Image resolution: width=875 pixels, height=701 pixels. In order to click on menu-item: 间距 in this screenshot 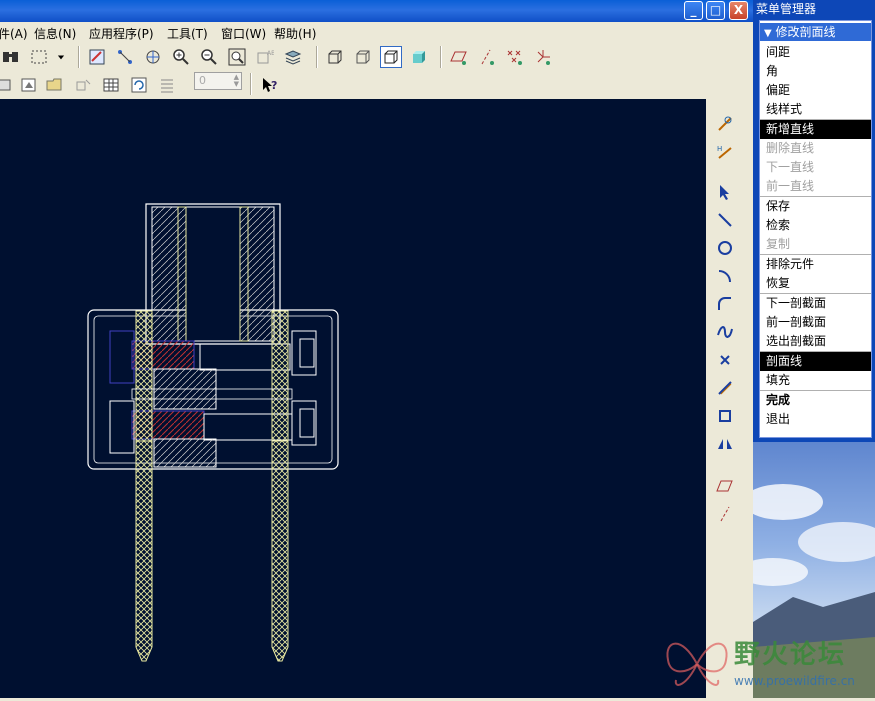, I will do `click(815, 52)`.